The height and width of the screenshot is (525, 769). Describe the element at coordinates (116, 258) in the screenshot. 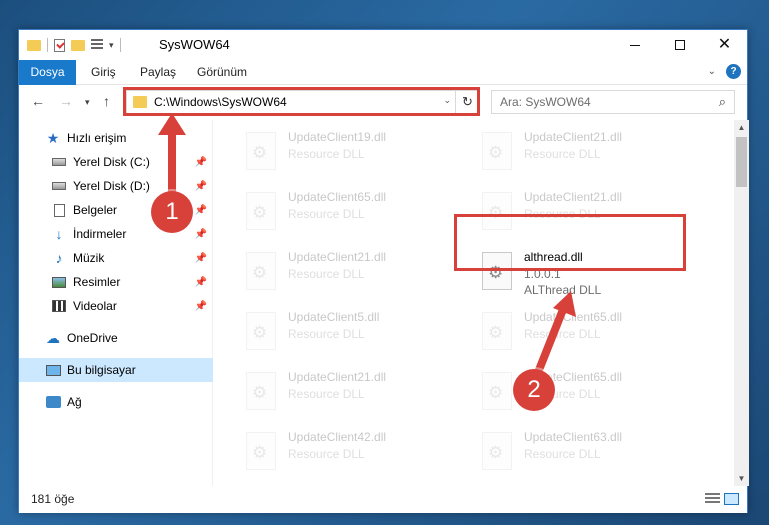

I see `sidebar-item-music: ♪ Müzik 📌` at that location.